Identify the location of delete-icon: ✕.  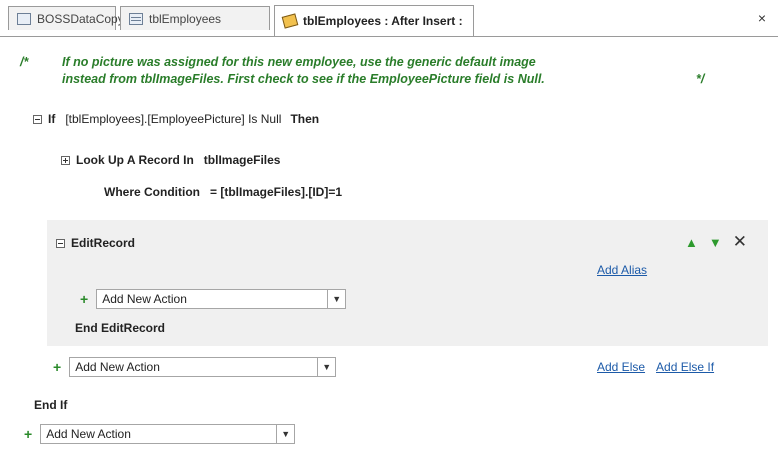
(740, 242).